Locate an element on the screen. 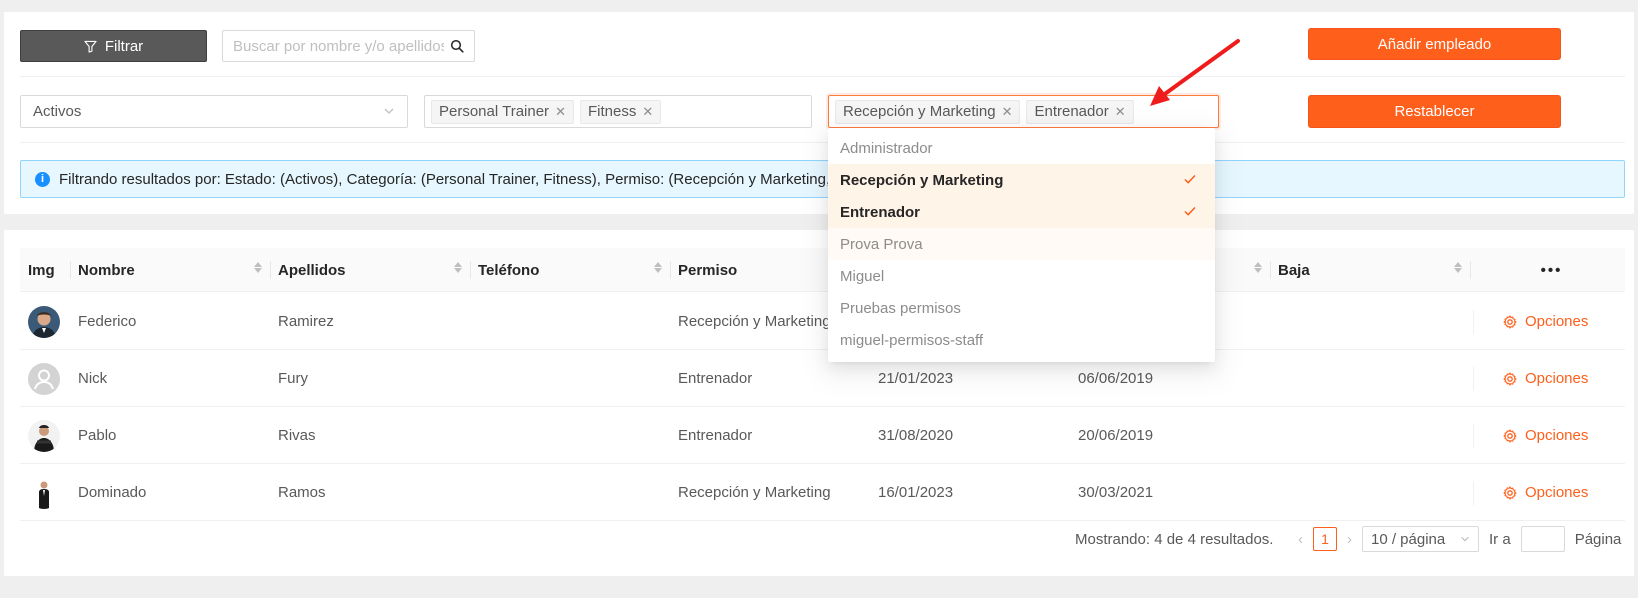 The height and width of the screenshot is (598, 1638). search-icon is located at coordinates (457, 46).